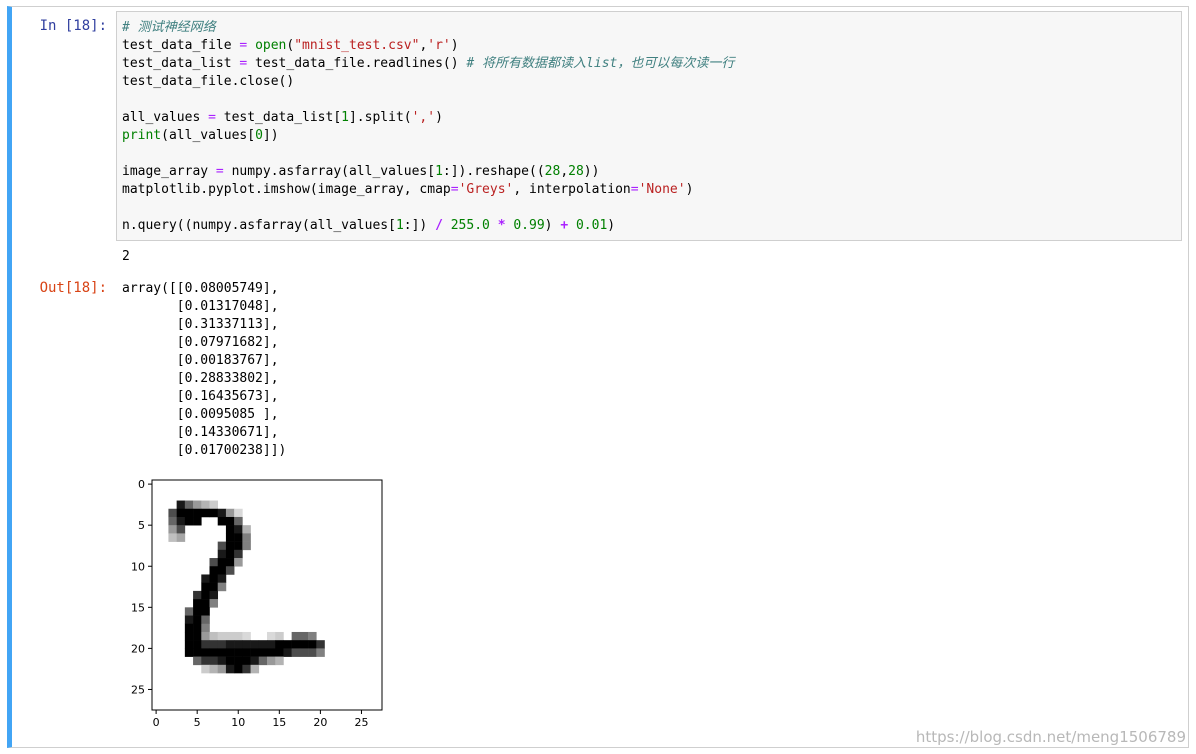  What do you see at coordinates (470, 225) in the screenshot?
I see `code-token: 255.0` at bounding box center [470, 225].